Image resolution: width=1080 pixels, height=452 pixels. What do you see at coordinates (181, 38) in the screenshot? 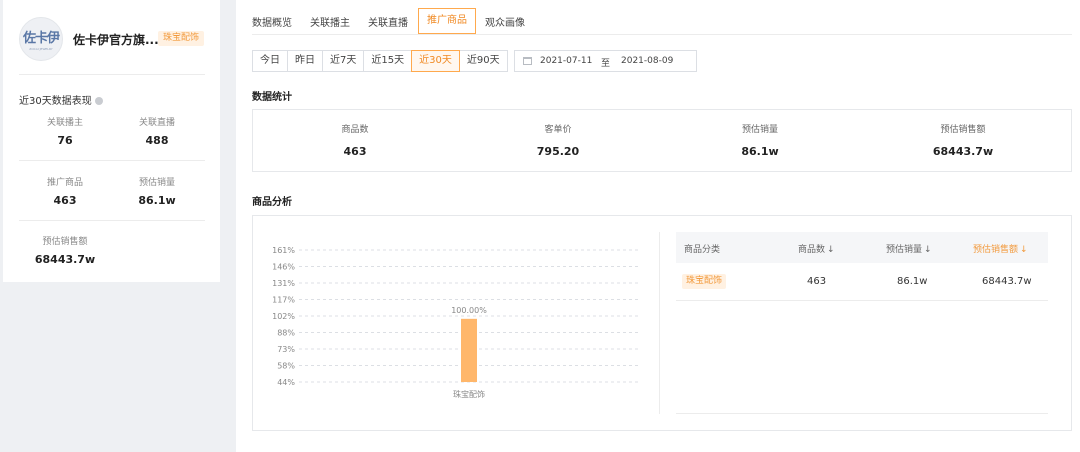
I see `shop-category-tag: 珠宝配饰` at bounding box center [181, 38].